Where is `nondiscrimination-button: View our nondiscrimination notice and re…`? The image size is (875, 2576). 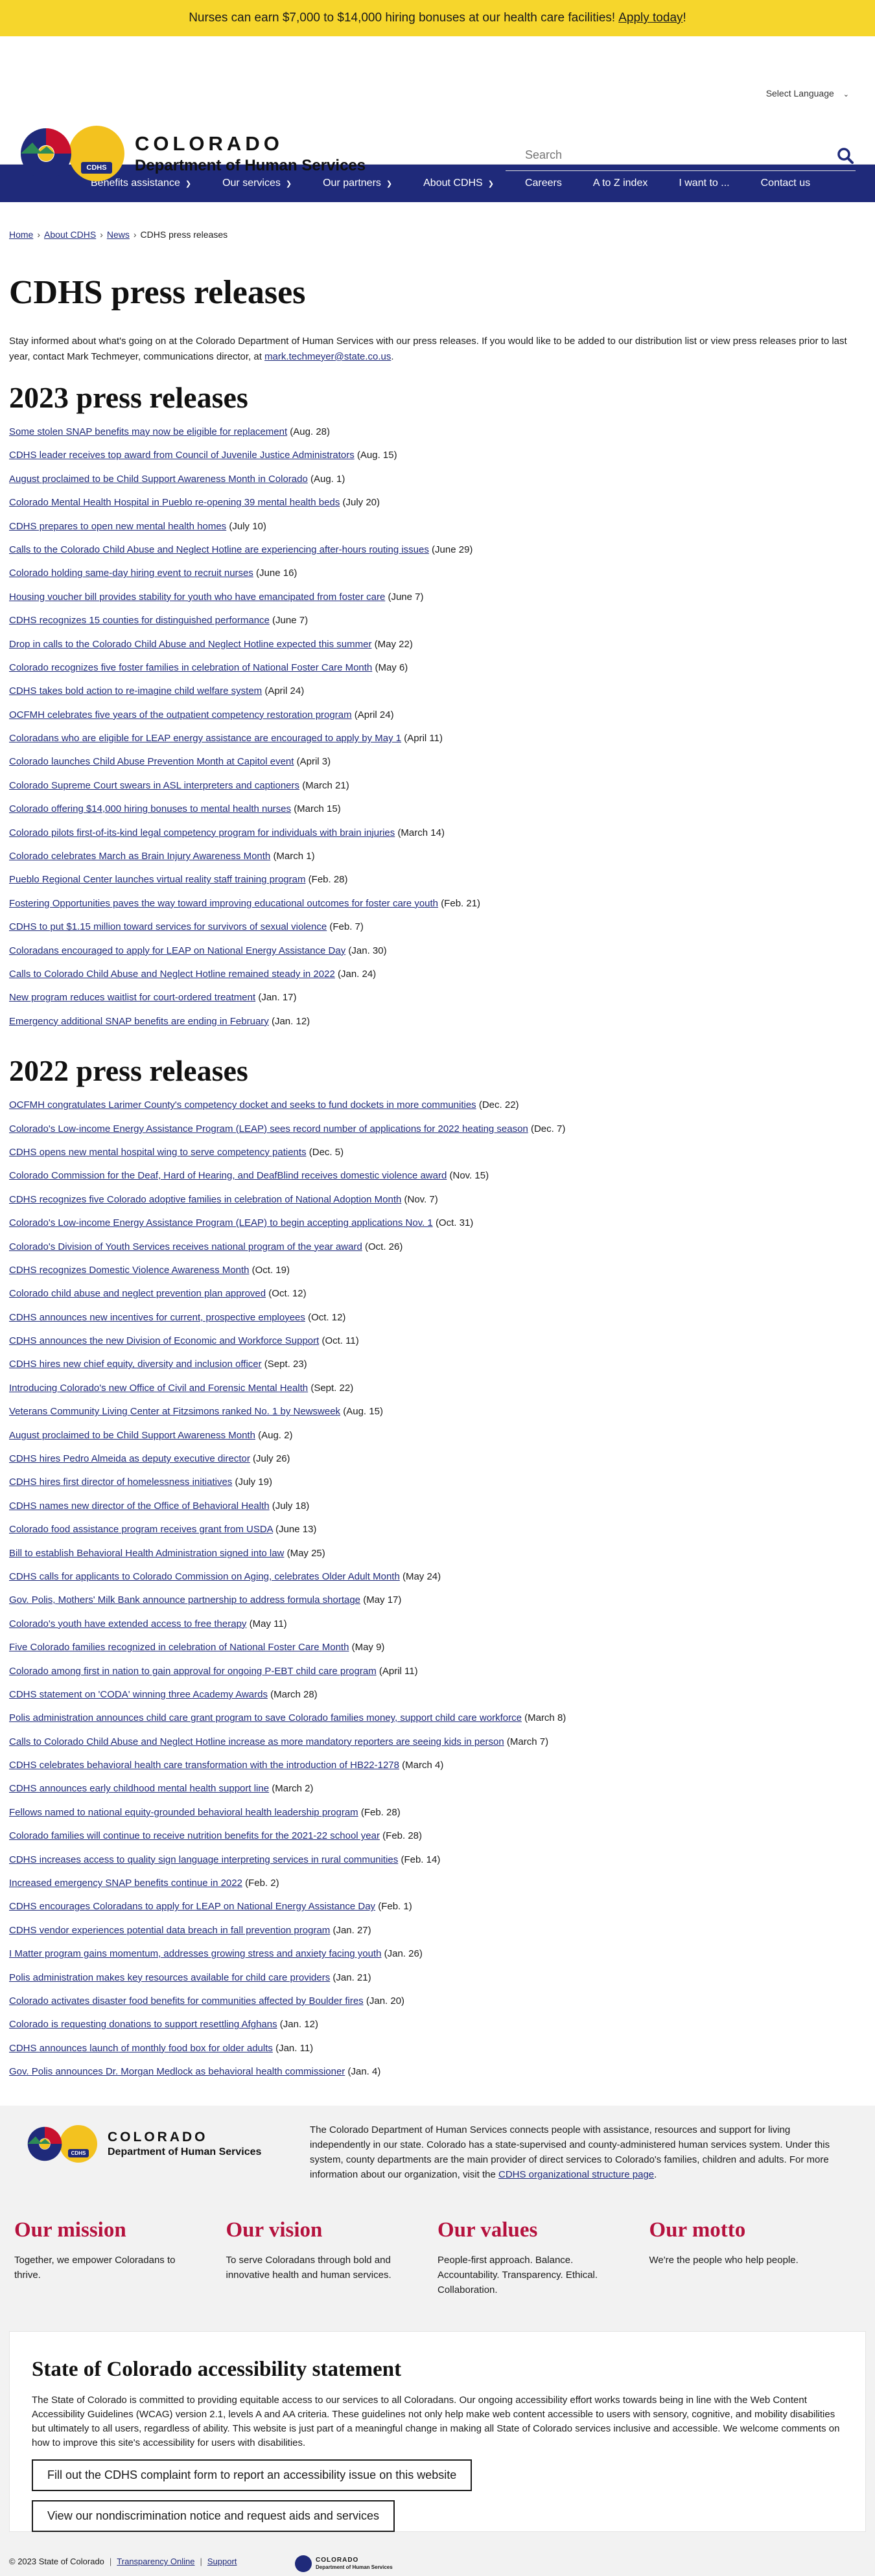
nondiscrimination-button: View our nondiscrimination notice and re… is located at coordinates (214, 2516).